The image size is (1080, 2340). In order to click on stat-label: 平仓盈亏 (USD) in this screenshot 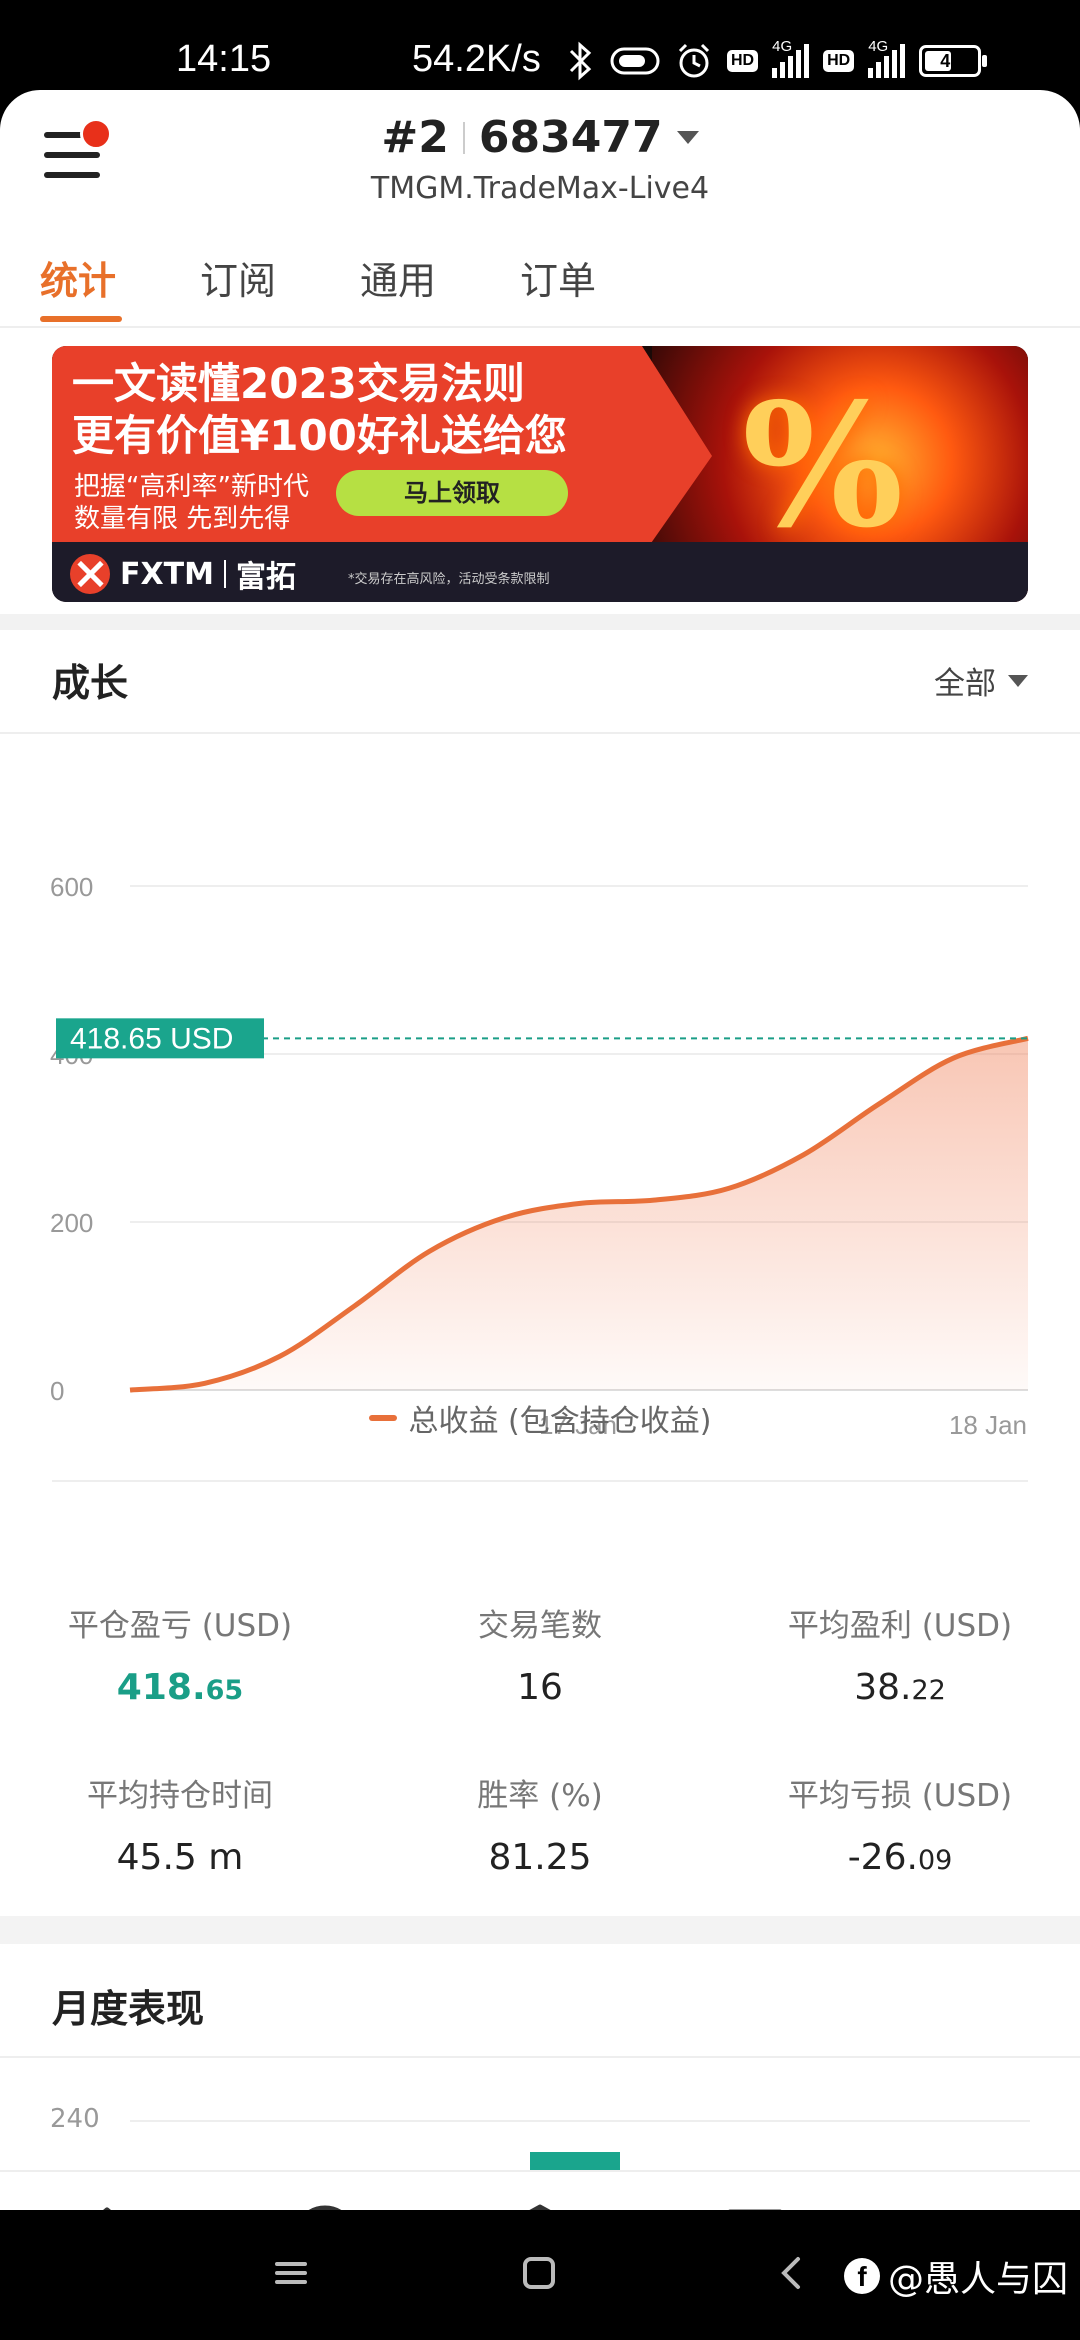, I will do `click(180, 1626)`.